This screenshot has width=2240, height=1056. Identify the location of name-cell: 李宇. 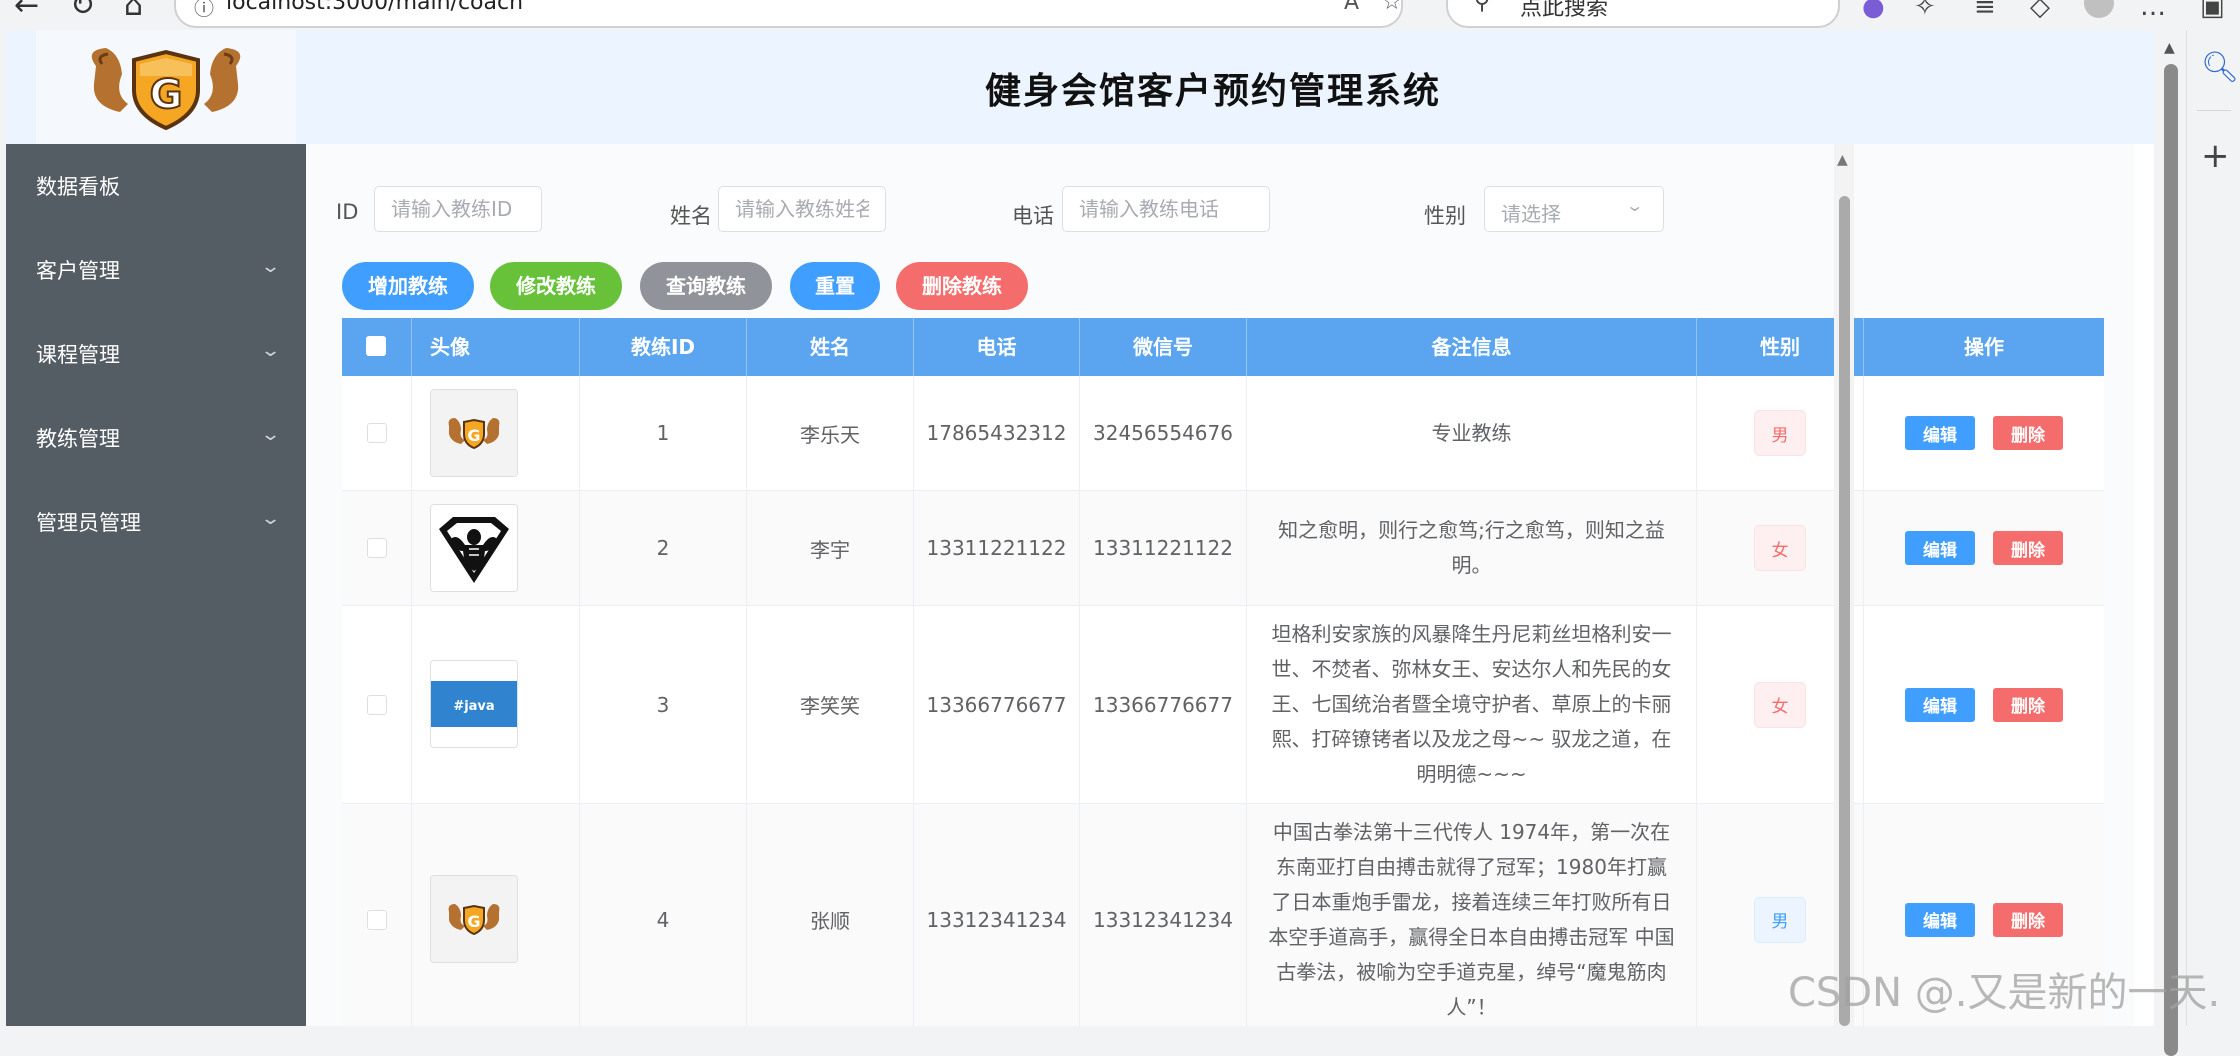
(830, 548).